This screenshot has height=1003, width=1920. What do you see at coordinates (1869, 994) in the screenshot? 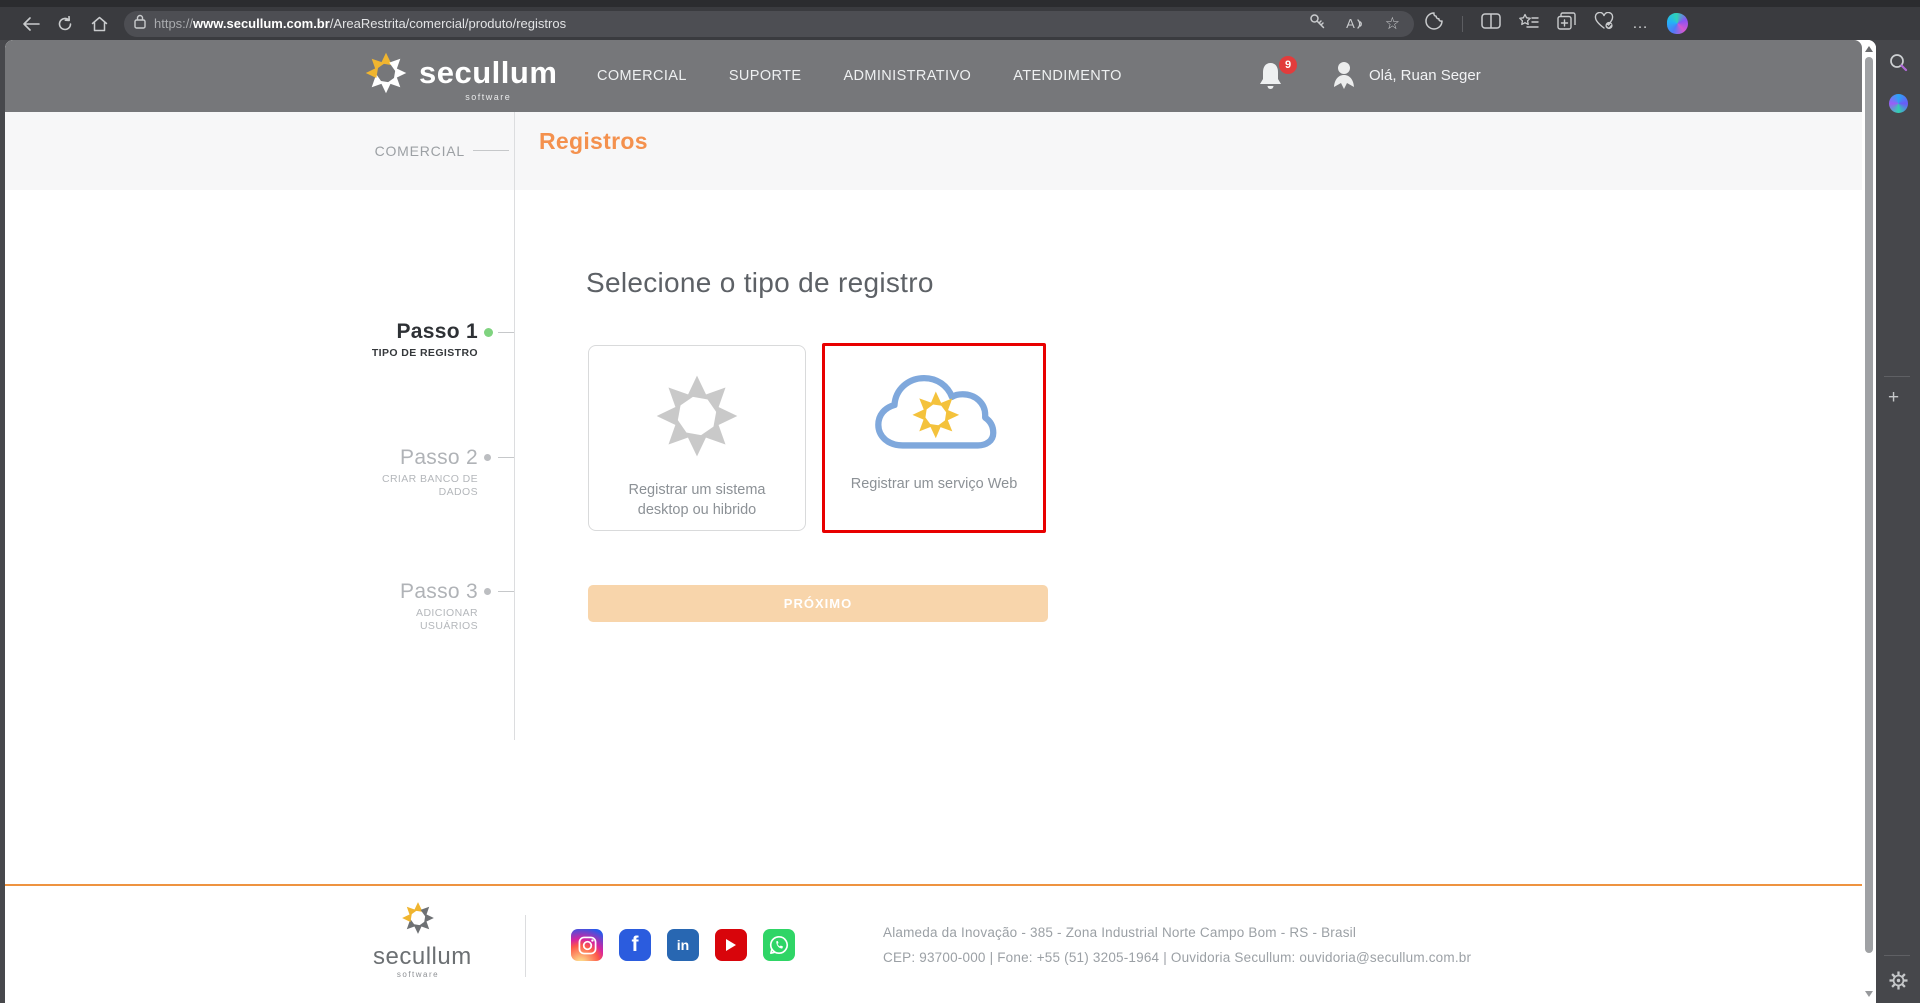
I see `scroll-down-arrow` at bounding box center [1869, 994].